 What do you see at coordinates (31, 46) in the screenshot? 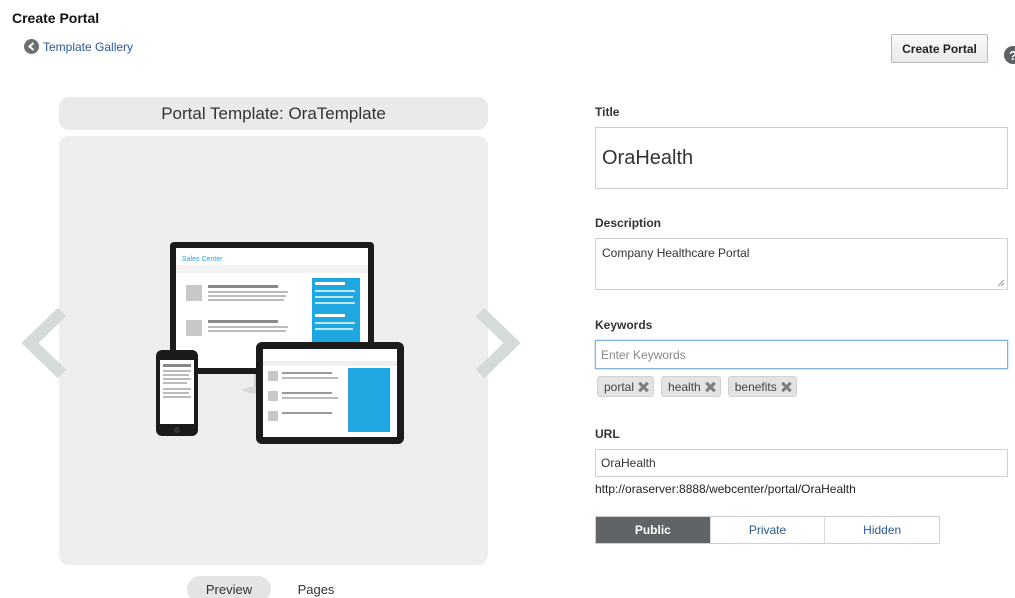
I see `back-arrow-icon` at bounding box center [31, 46].